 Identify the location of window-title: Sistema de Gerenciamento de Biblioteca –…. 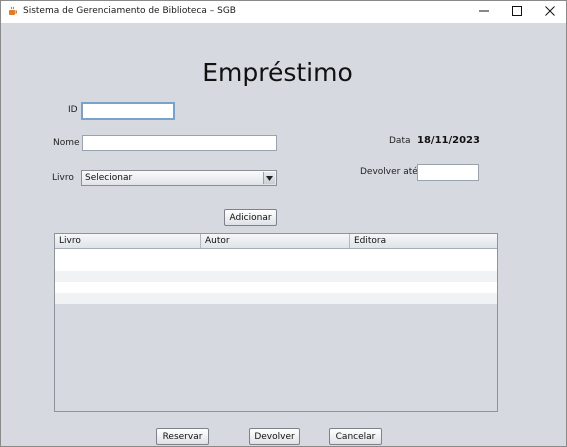
(129, 11).